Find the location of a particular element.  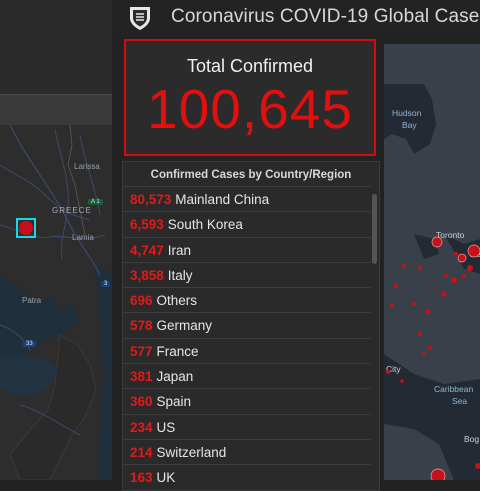

case-count: 80,573 is located at coordinates (151, 199).